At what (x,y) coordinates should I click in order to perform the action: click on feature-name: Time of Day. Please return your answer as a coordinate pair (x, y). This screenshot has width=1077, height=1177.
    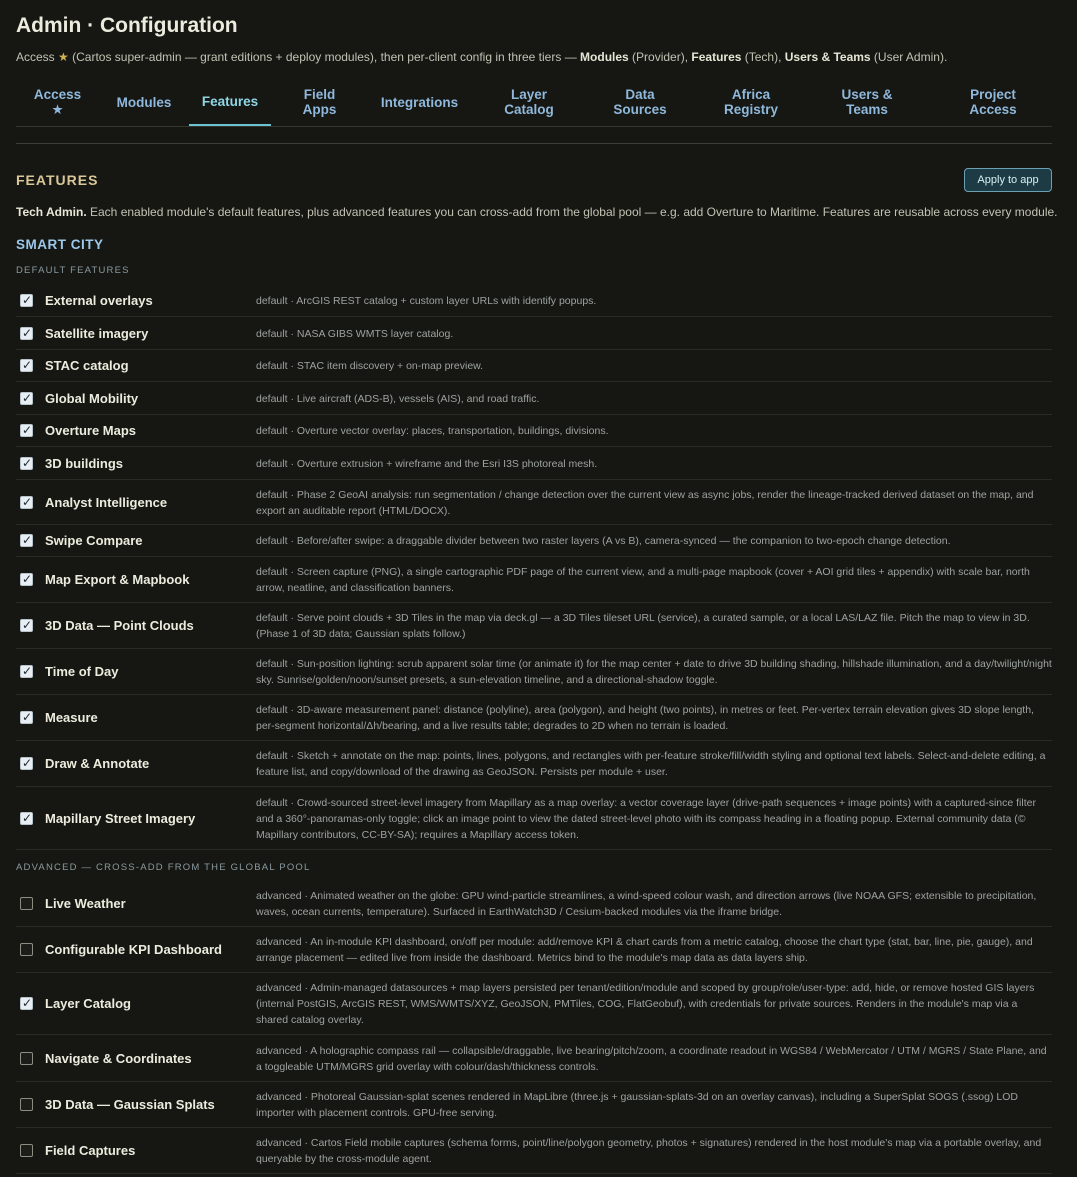
    Looking at the image, I should click on (82, 671).